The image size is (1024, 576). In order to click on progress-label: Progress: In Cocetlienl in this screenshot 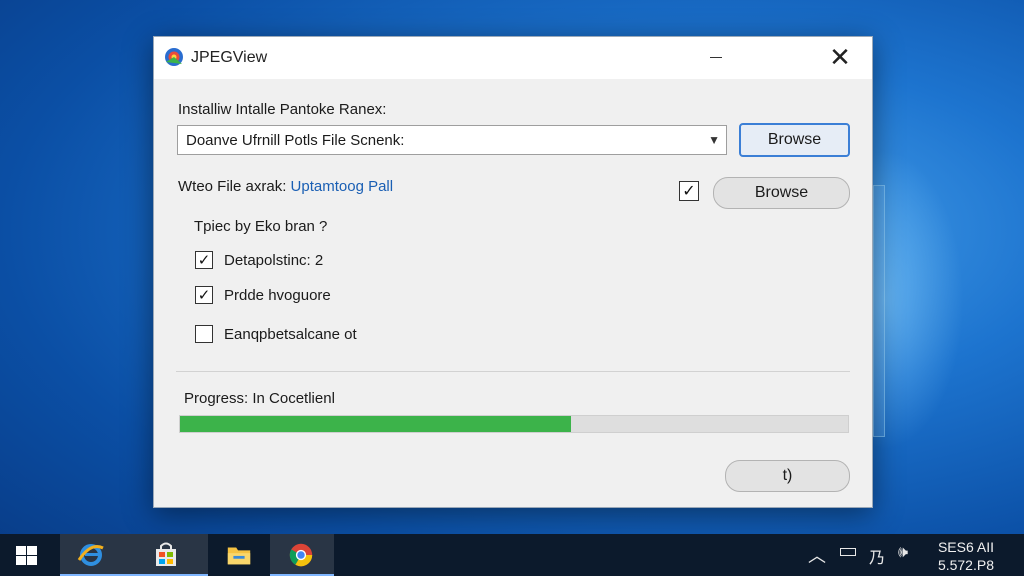, I will do `click(259, 398)`.